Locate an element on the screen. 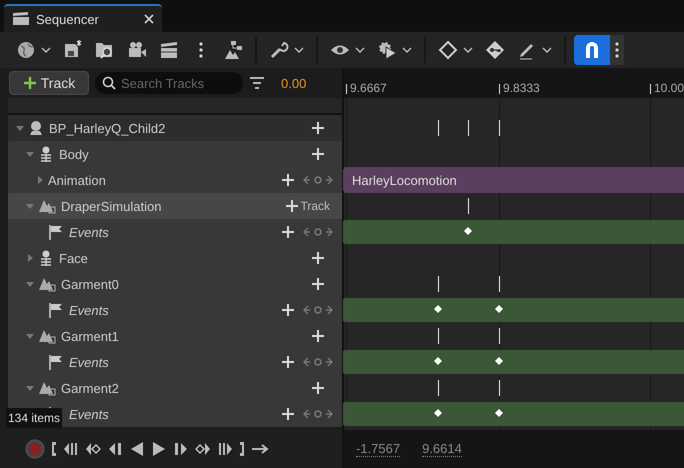  track-label: Animation is located at coordinates (77, 180).